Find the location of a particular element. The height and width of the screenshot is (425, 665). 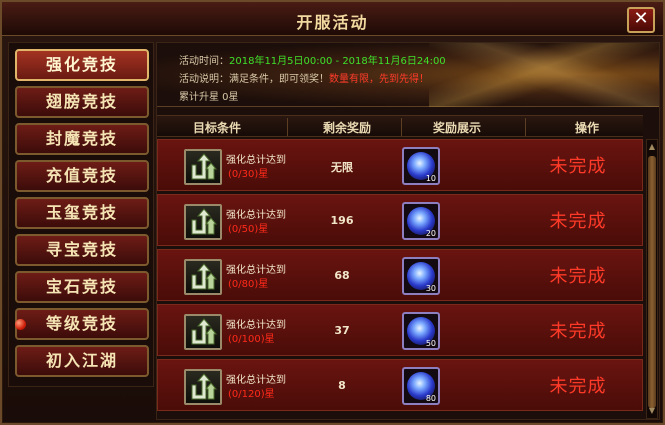

table-header: 目标条件 剩余奖励 奖励展示 操作 is located at coordinates (400, 126).